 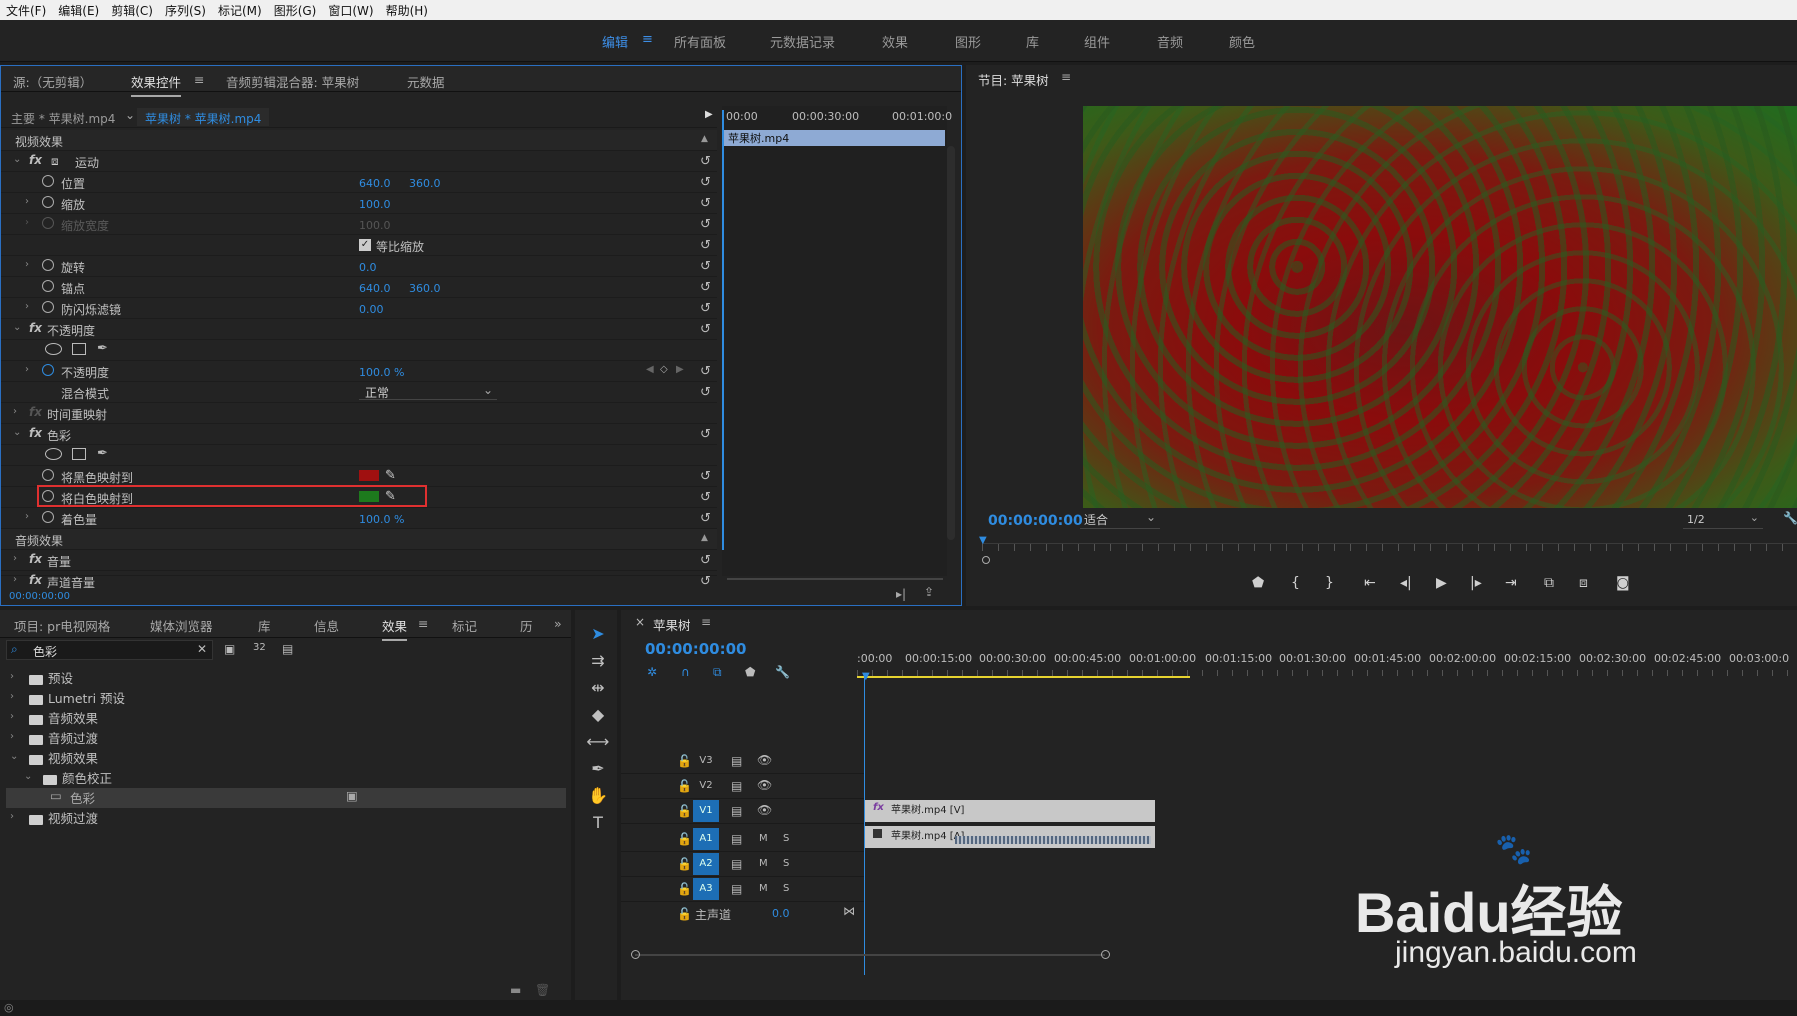 I want to click on menu-edit: 编辑(E), so click(x=78, y=10).